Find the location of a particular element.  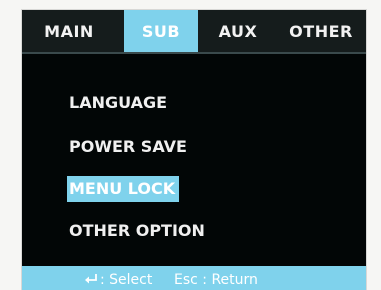

tab-sub: SUB is located at coordinates (161, 31).